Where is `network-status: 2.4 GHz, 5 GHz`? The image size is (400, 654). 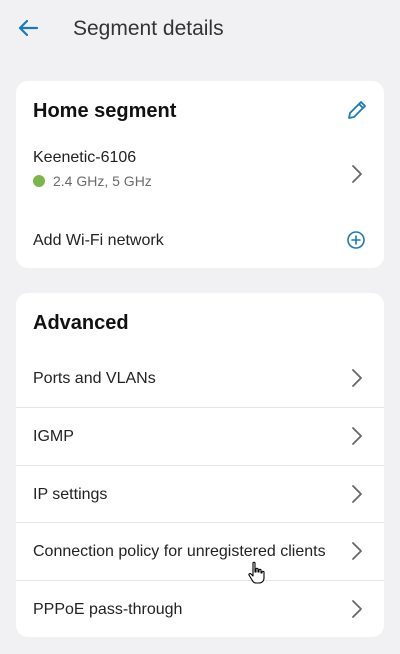 network-status: 2.4 GHz, 5 GHz is located at coordinates (92, 181).